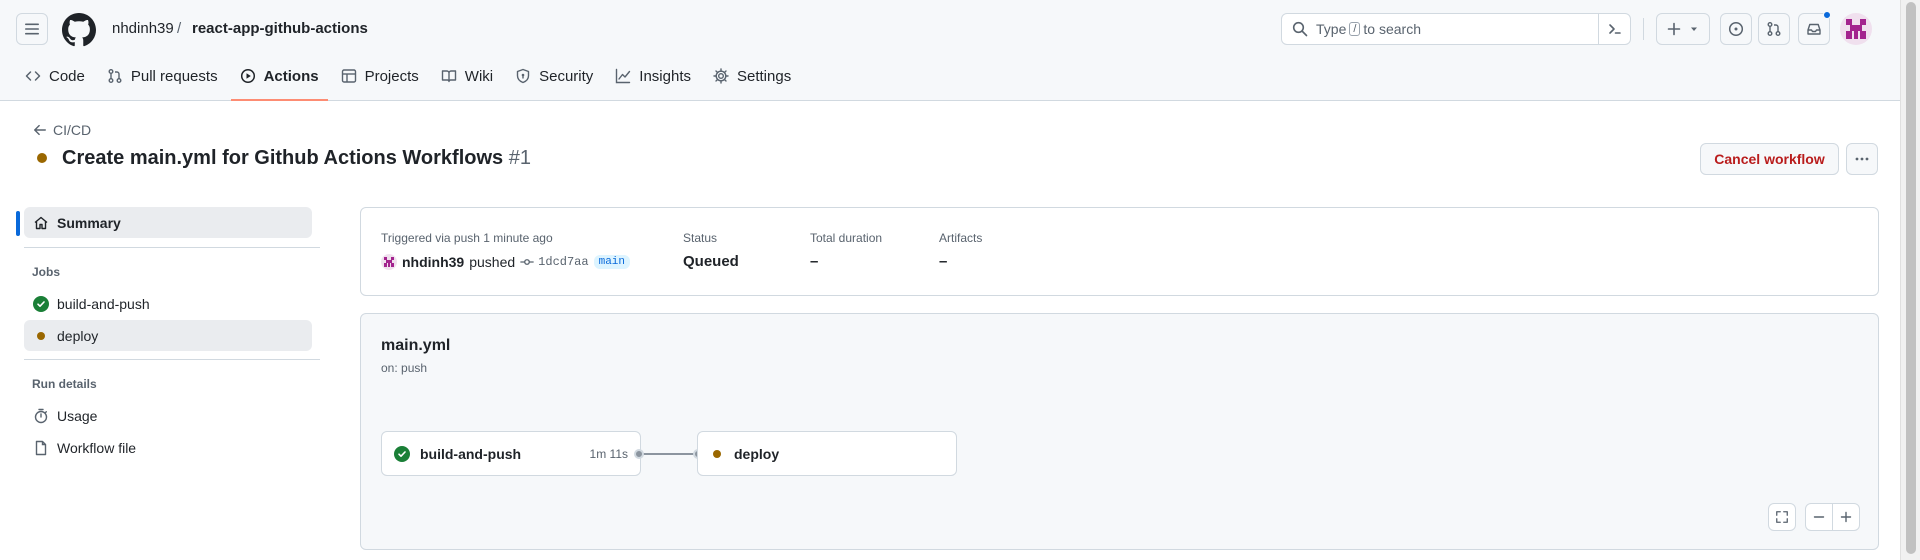 Image resolution: width=1920 pixels, height=560 pixels. What do you see at coordinates (115, 76) in the screenshot?
I see `pull-request-icon` at bounding box center [115, 76].